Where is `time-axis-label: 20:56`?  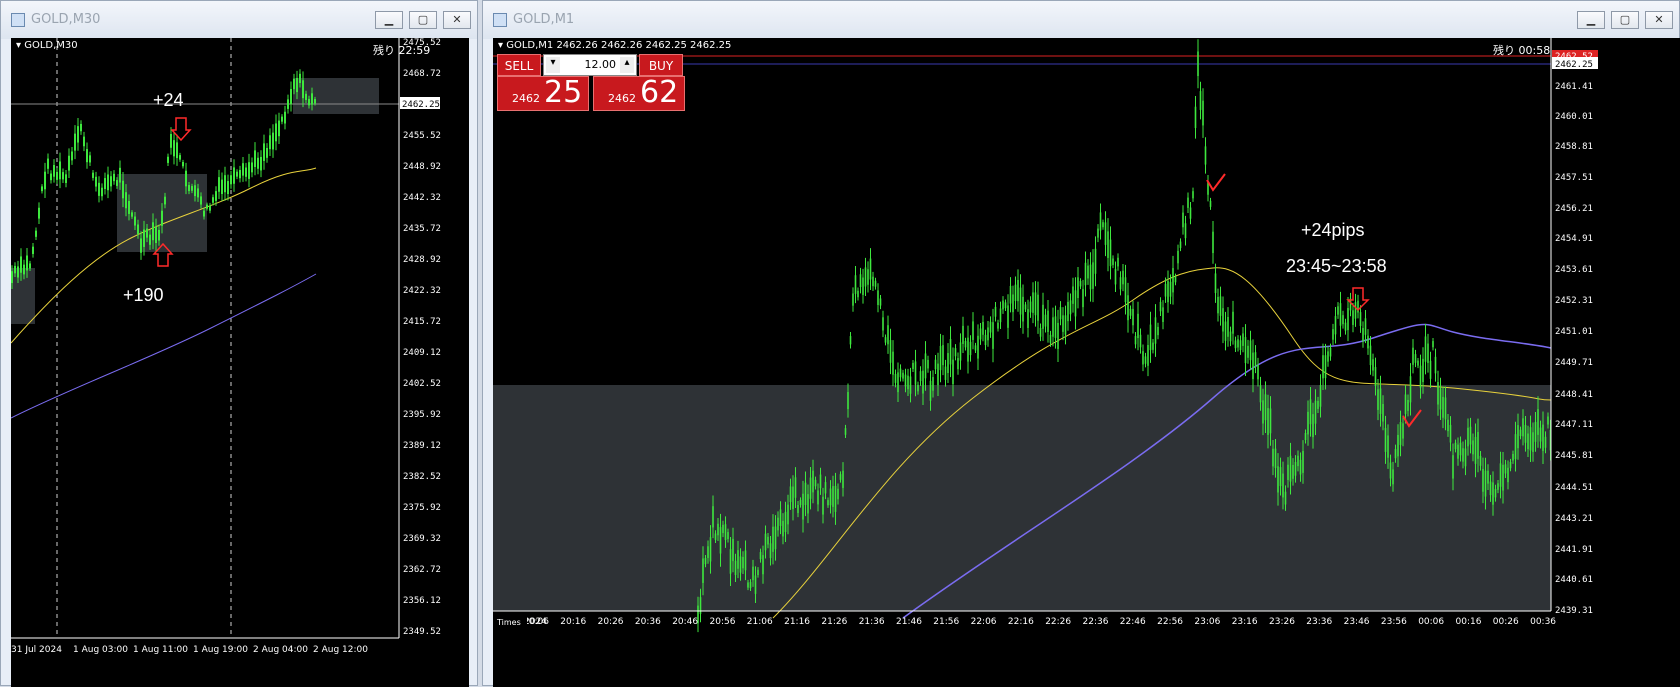
time-axis-label: 20:56 is located at coordinates (723, 622).